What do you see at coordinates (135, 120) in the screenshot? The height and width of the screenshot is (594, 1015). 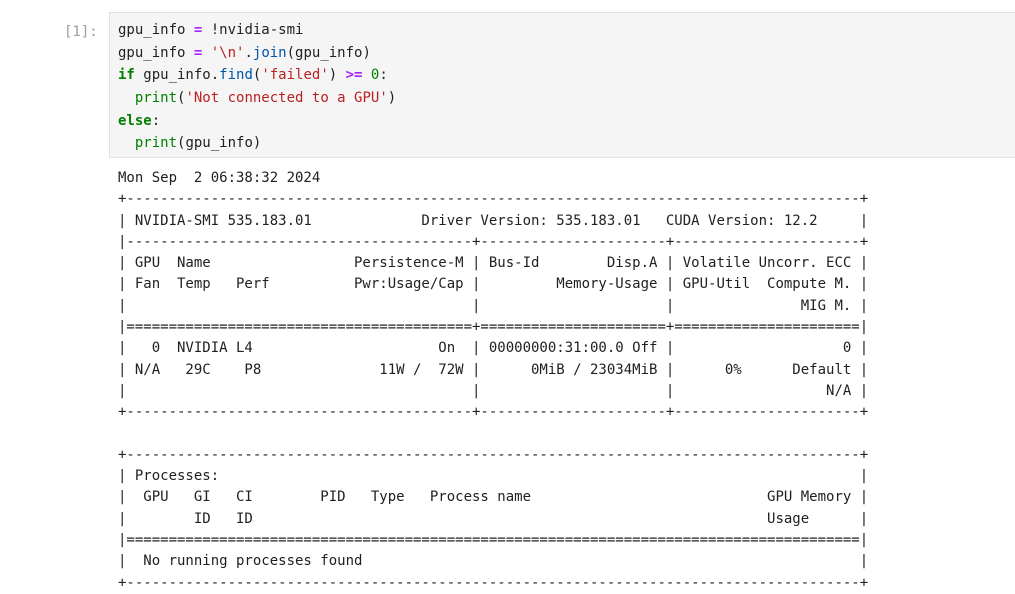 I see `code-token: else` at bounding box center [135, 120].